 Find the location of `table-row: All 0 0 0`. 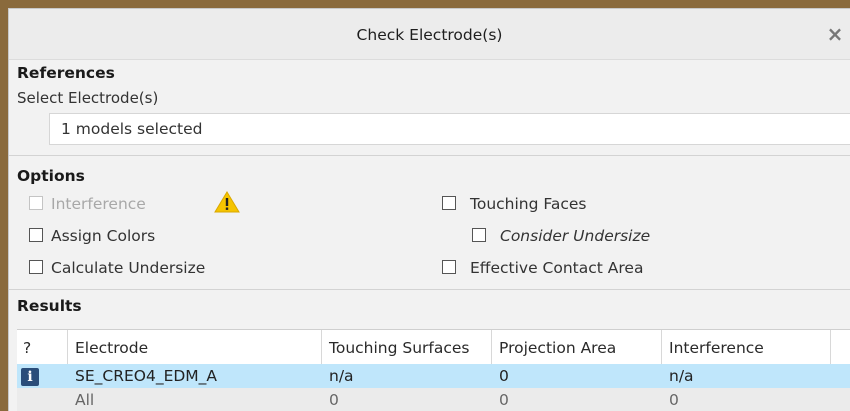

table-row: All 0 0 0 is located at coordinates (433, 399).